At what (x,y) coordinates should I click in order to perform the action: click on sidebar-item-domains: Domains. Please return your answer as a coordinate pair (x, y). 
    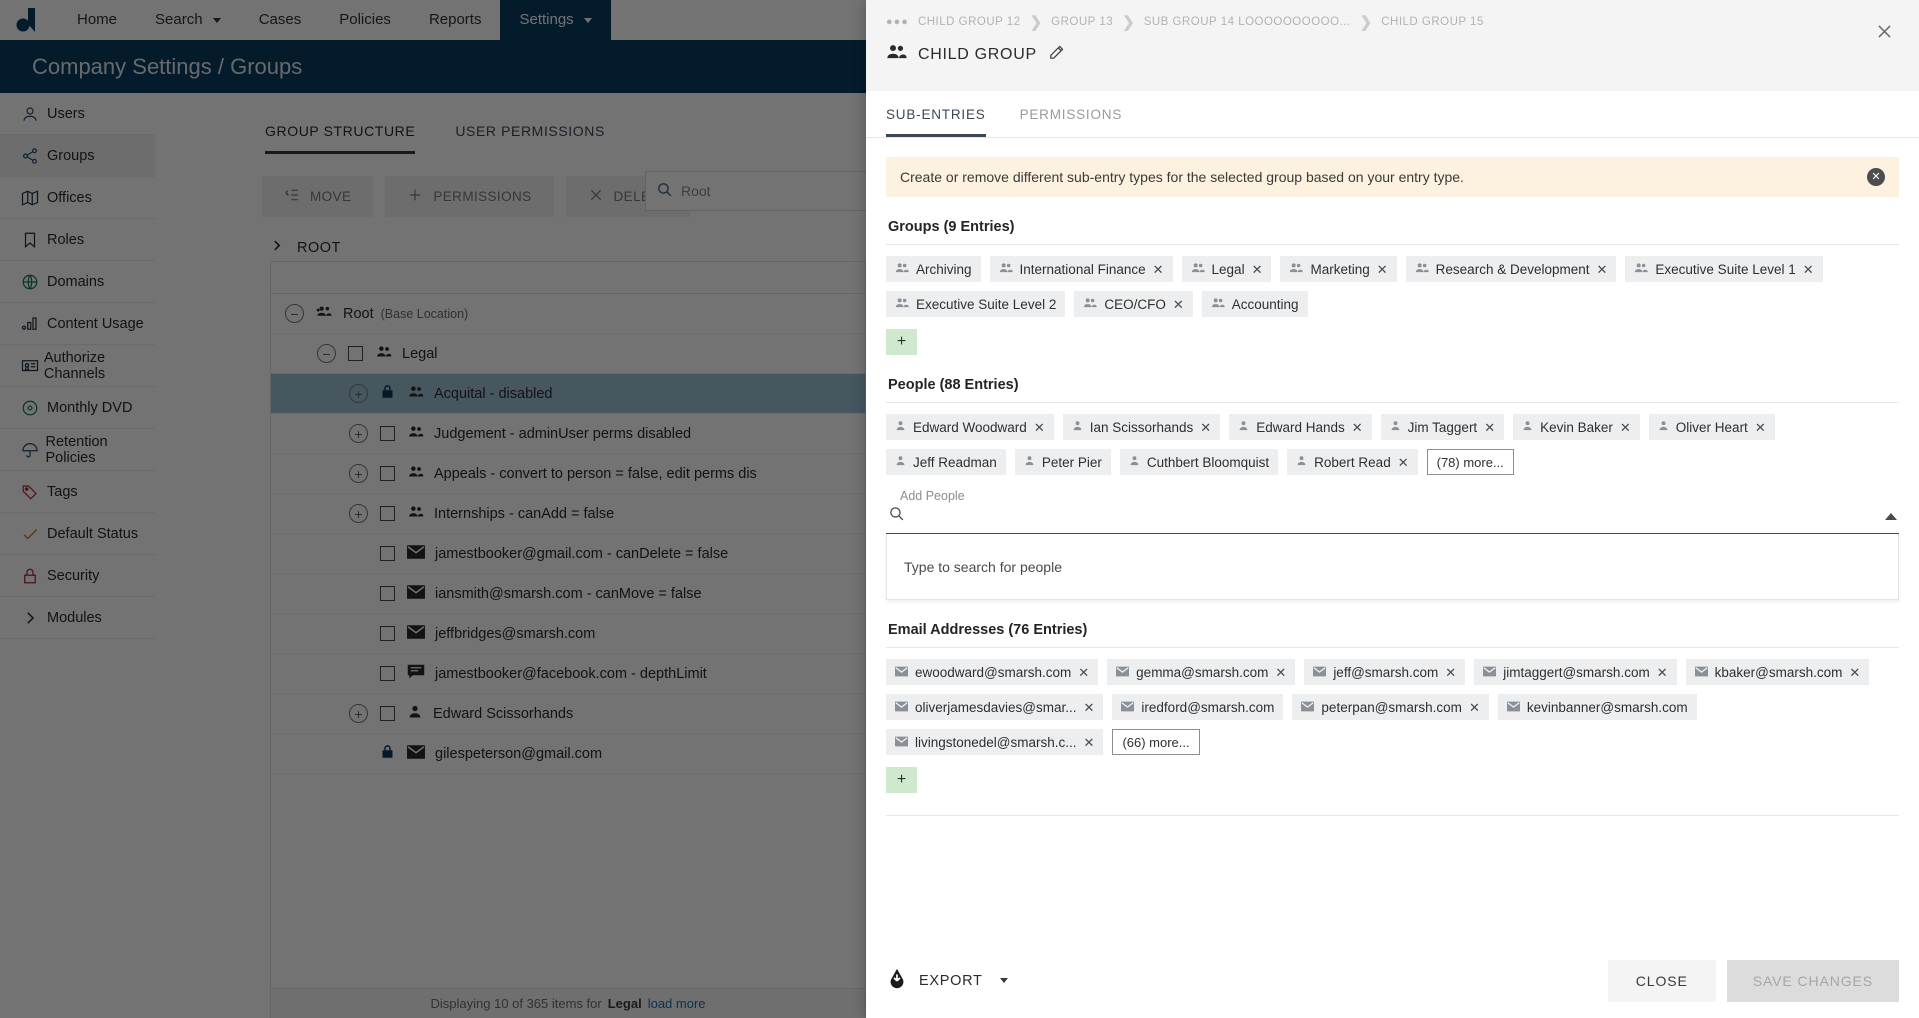
    Looking at the image, I should click on (77, 282).